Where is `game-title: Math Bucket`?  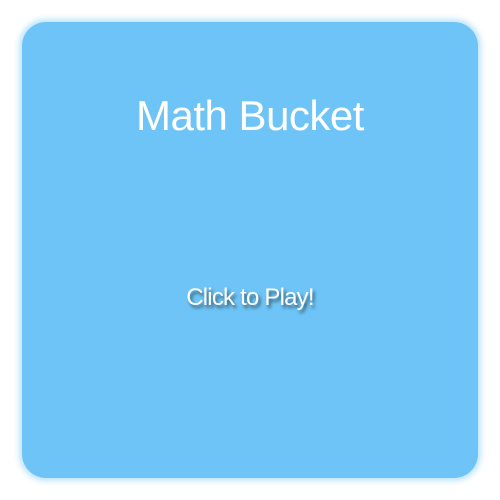 game-title: Math Bucket is located at coordinates (250, 115).